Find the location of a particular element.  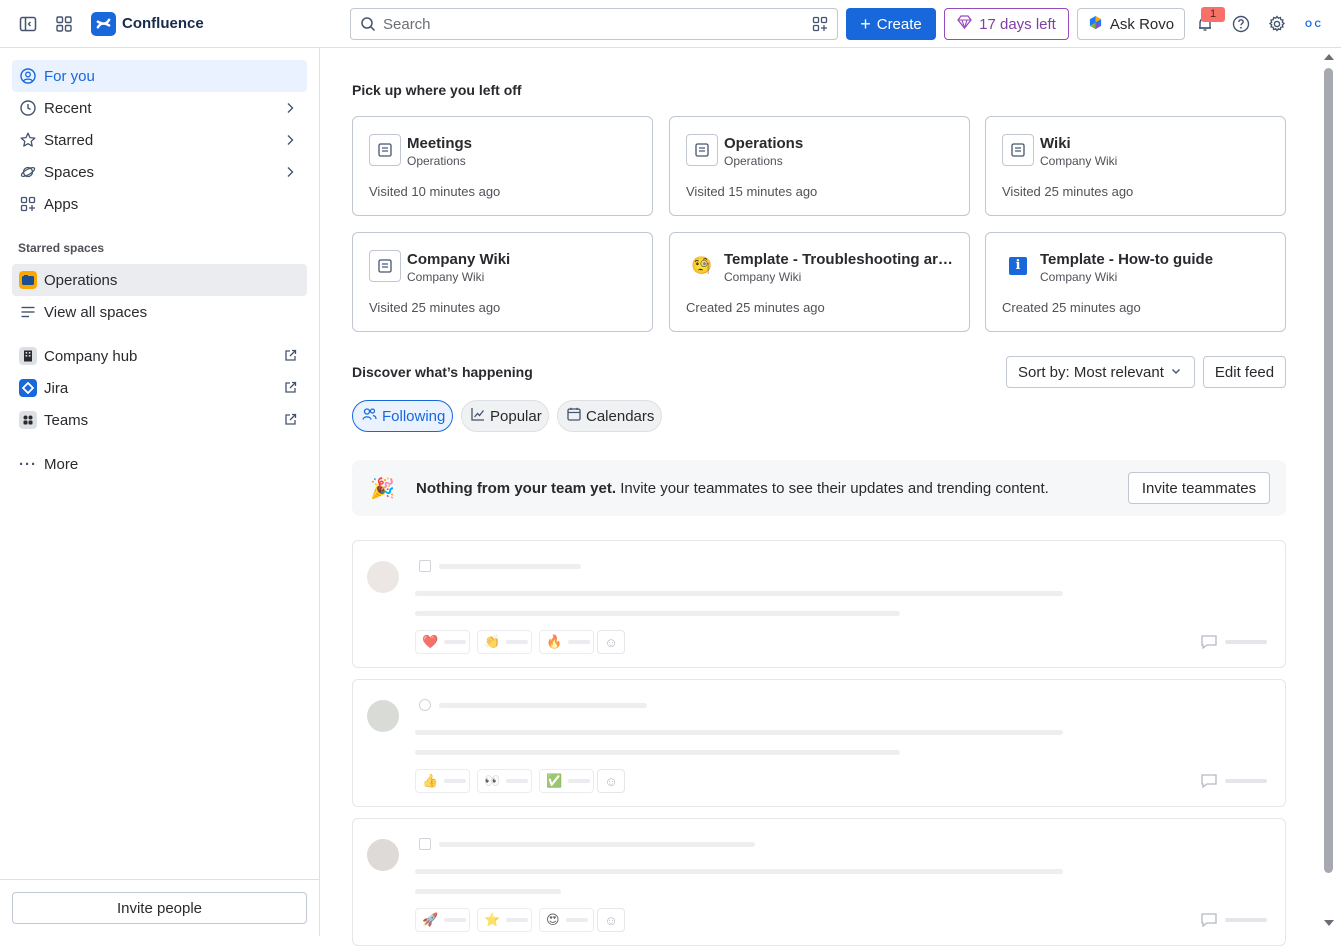

operations-space-icon is located at coordinates (28, 280).